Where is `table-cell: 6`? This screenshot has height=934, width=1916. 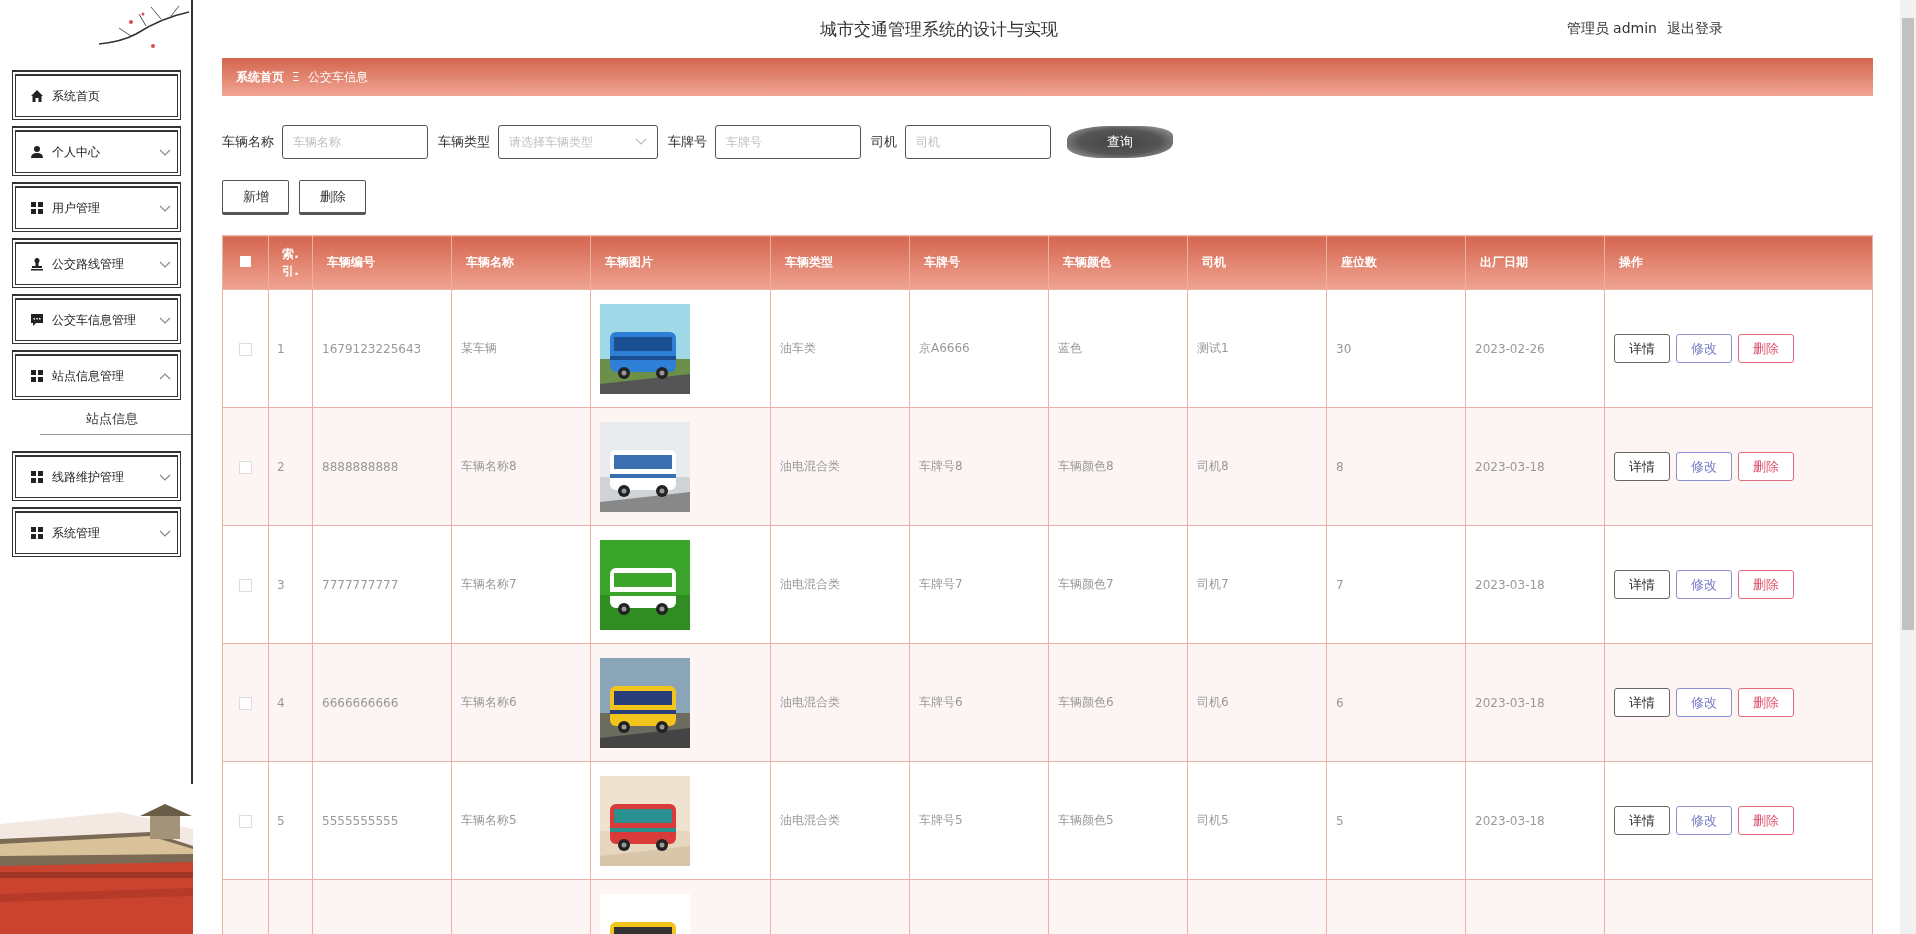
table-cell: 6 is located at coordinates (1340, 702).